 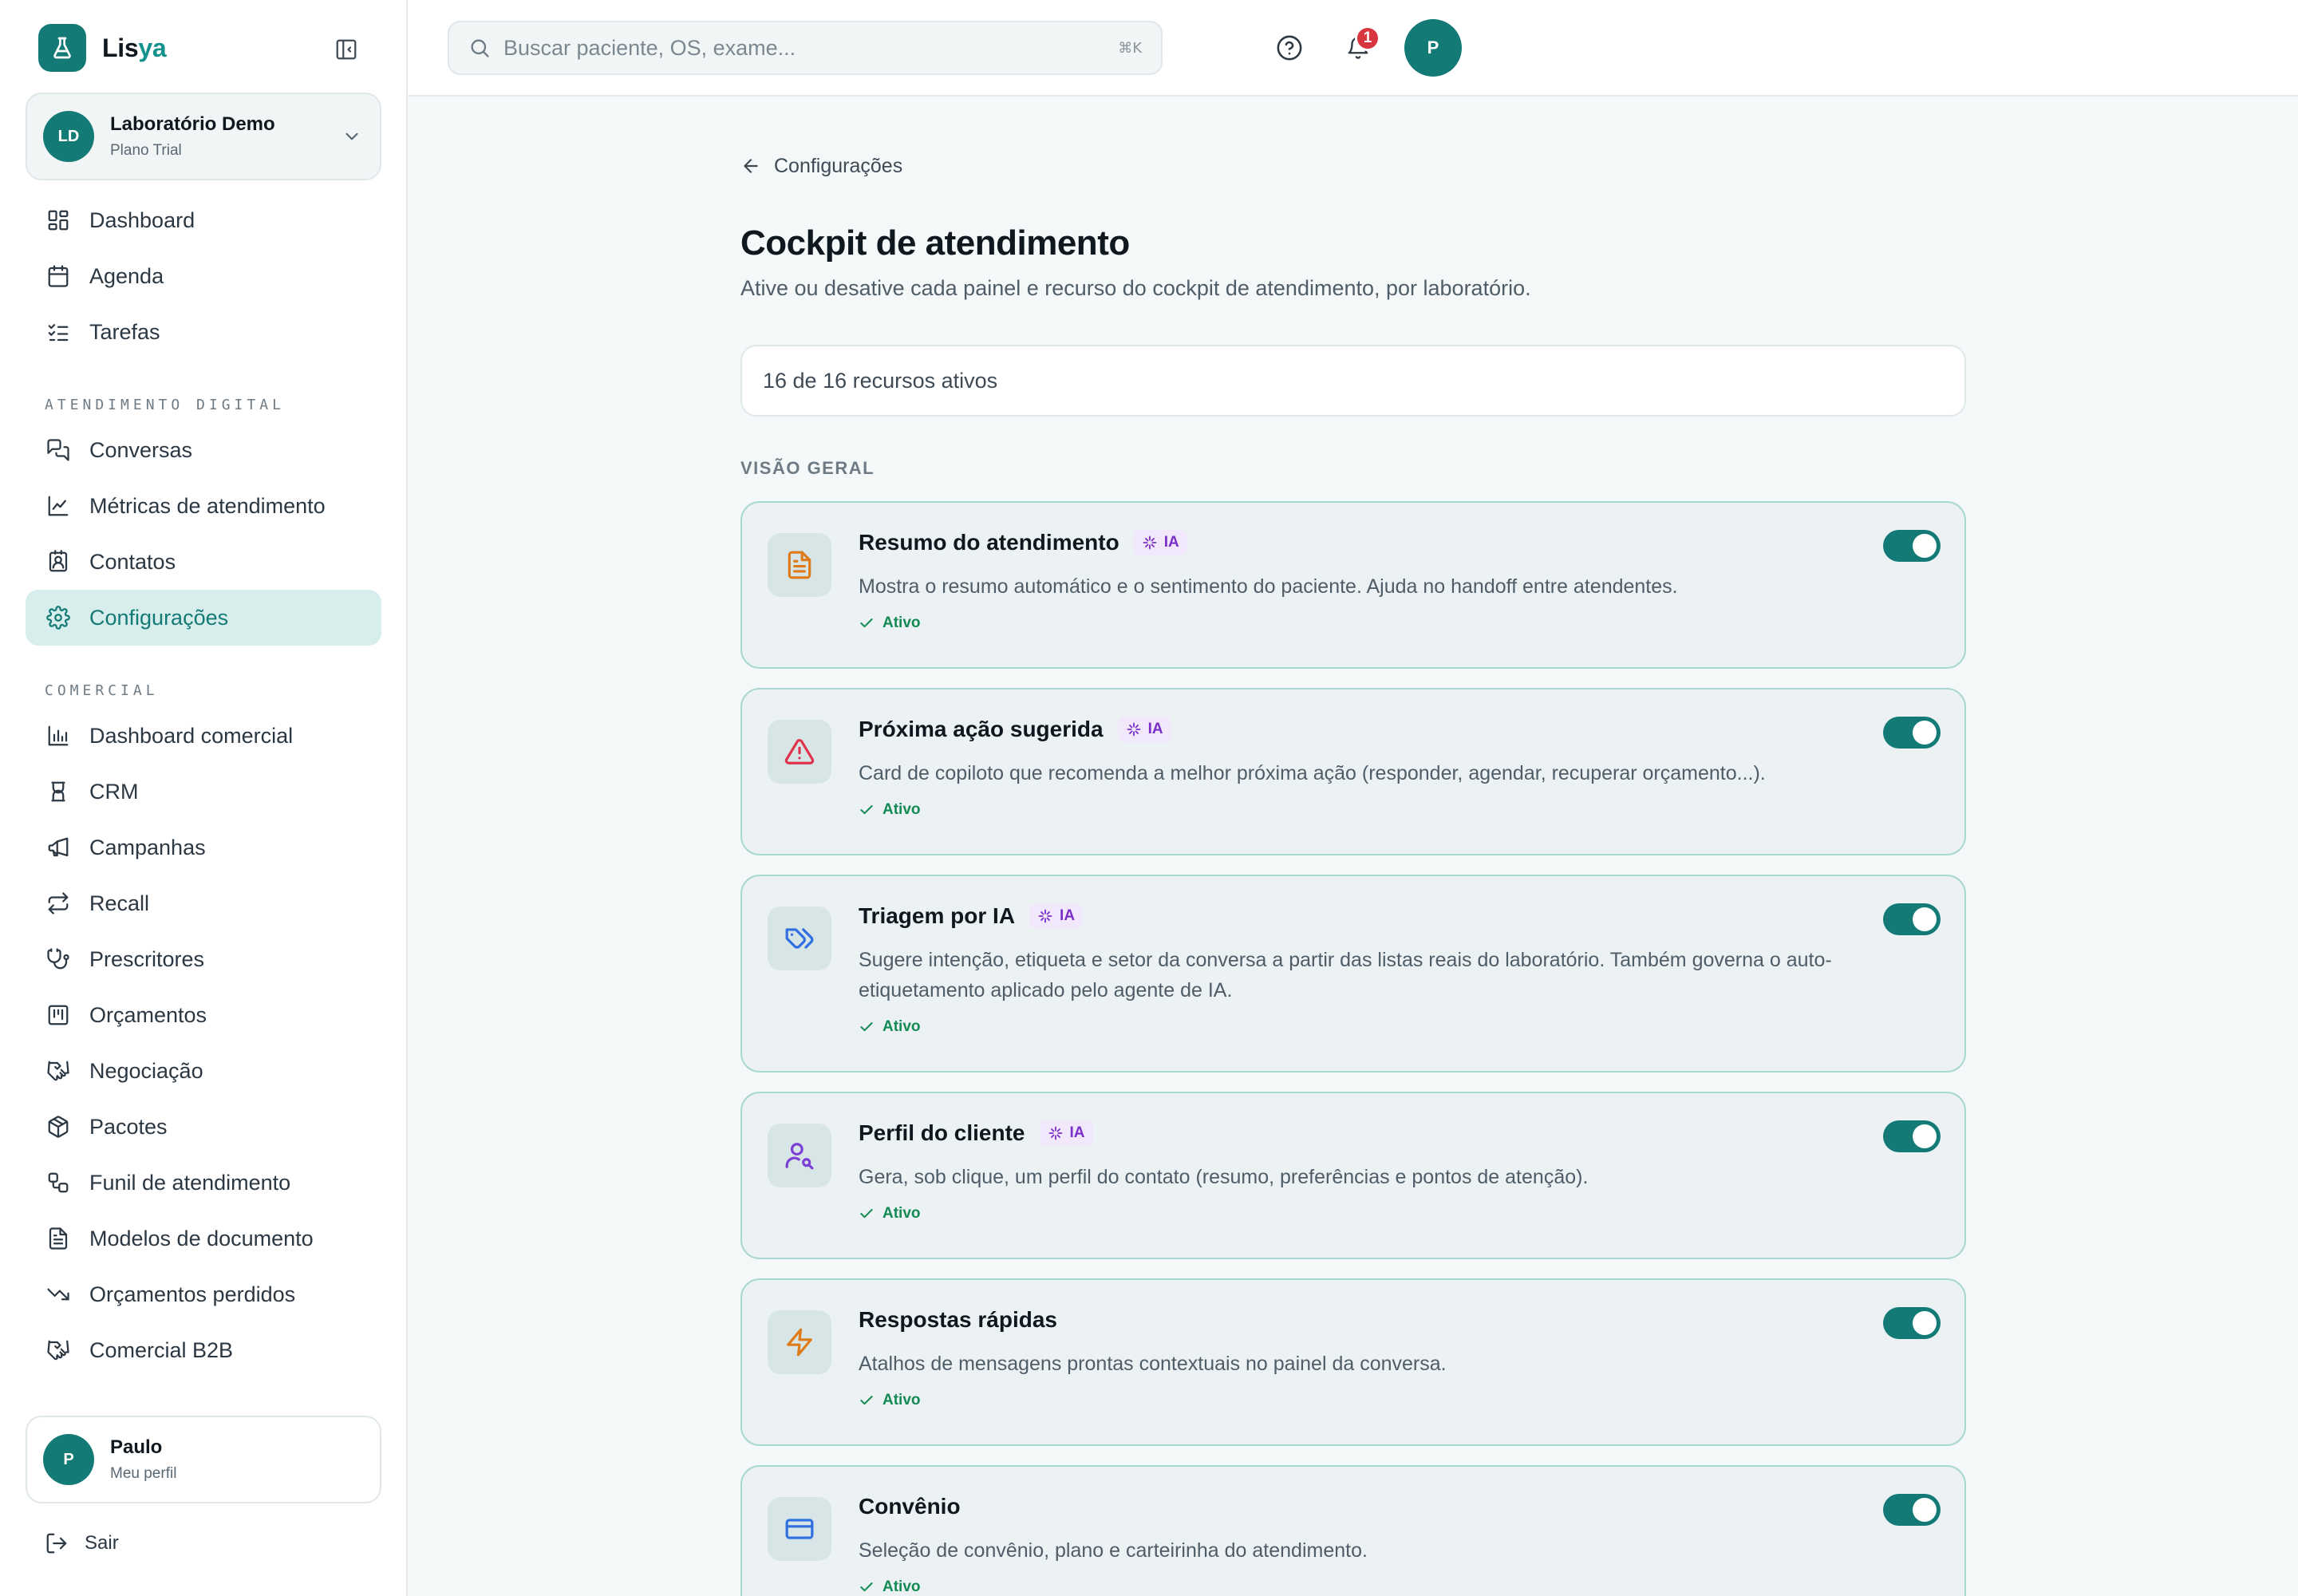 What do you see at coordinates (204, 1071) in the screenshot?
I see `sidebar-item-negociacao: Negociação` at bounding box center [204, 1071].